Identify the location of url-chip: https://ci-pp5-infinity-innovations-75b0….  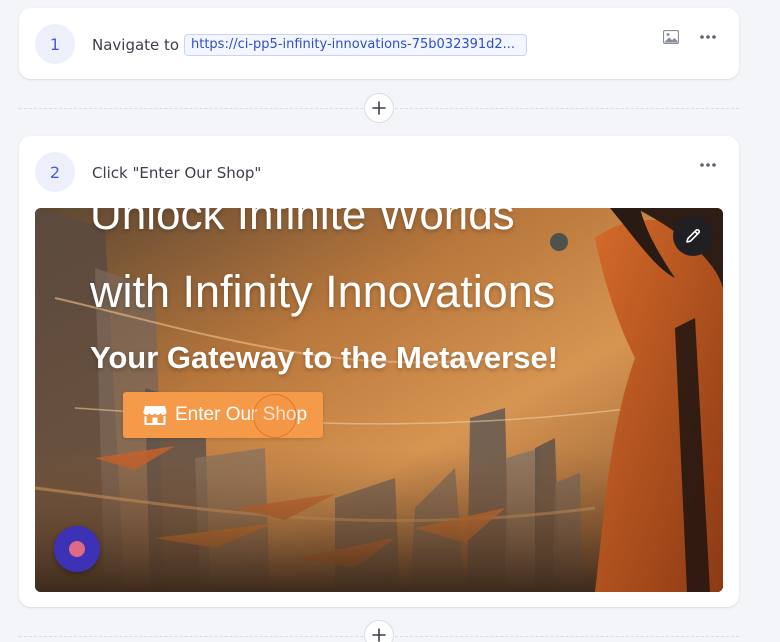
(355, 45).